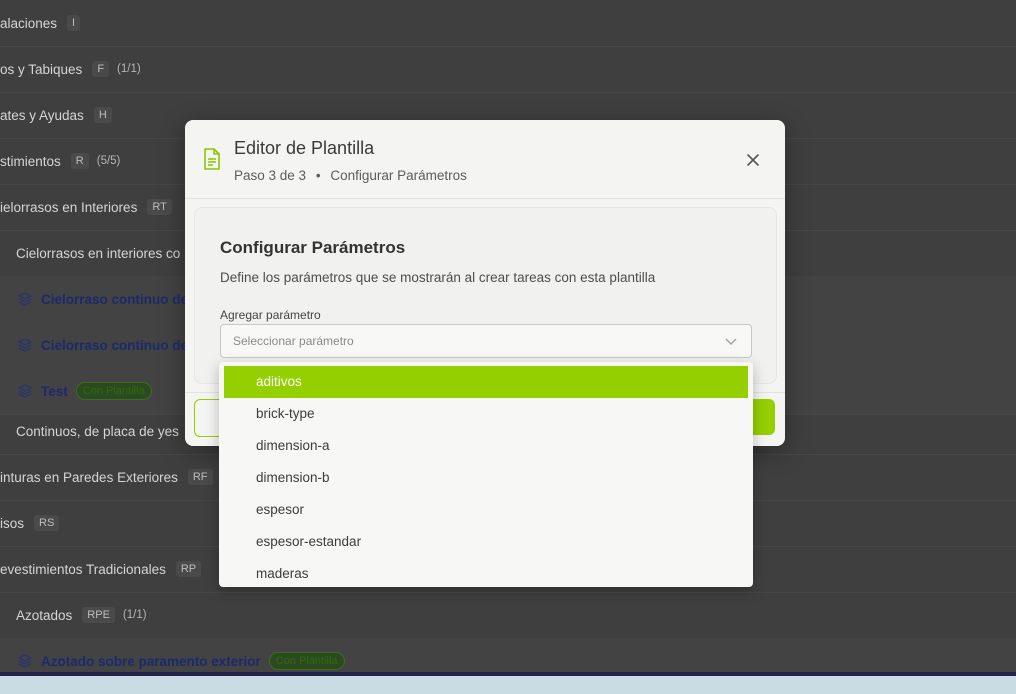 The image size is (1016, 694). What do you see at coordinates (293, 445) in the screenshot?
I see `option-label: dimension-a` at bounding box center [293, 445].